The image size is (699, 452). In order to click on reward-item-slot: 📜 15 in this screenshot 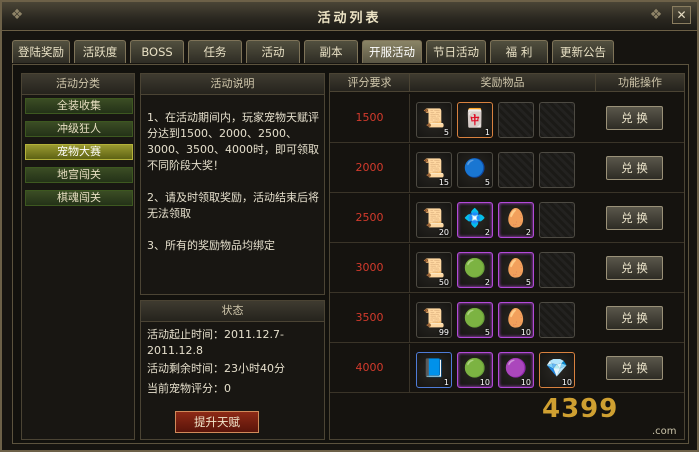, I will do `click(434, 170)`.